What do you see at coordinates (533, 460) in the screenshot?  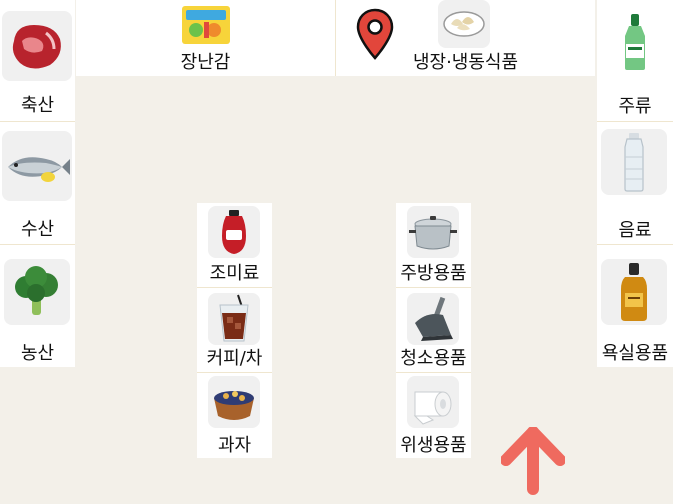 I see `arrow-up-icon` at bounding box center [533, 460].